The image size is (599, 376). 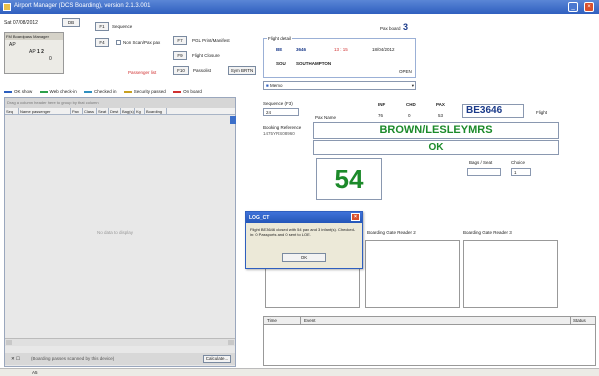 I want to click on date-button: DB, so click(x=71, y=22).